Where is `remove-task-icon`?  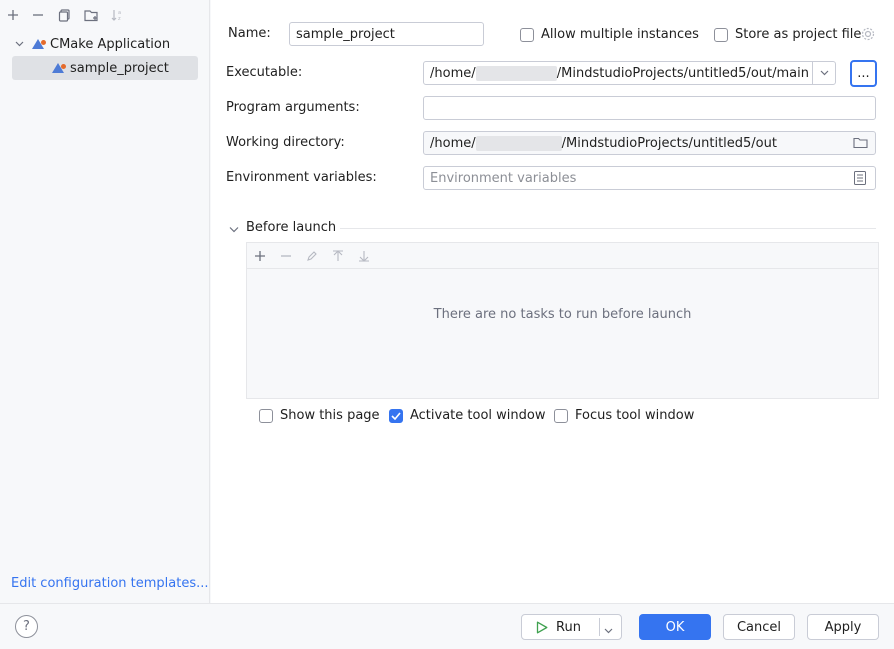
remove-task-icon is located at coordinates (286, 256).